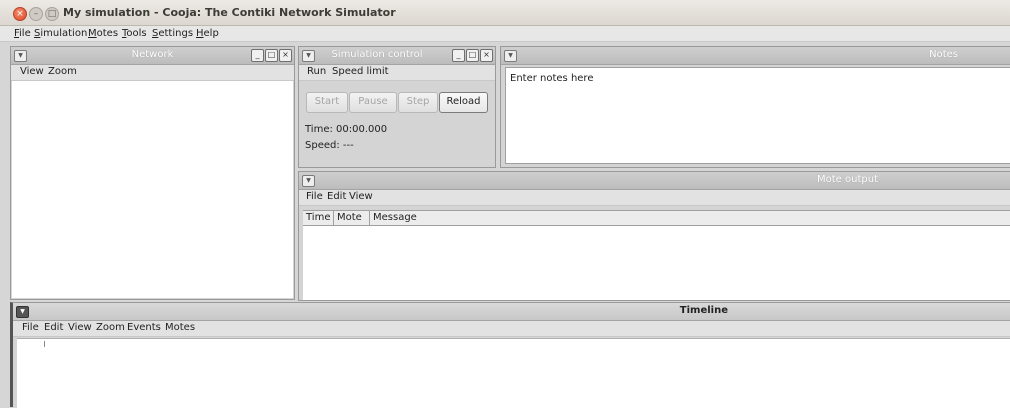 This screenshot has width=1010, height=408. I want to click on network-close-button: ×, so click(285, 55).